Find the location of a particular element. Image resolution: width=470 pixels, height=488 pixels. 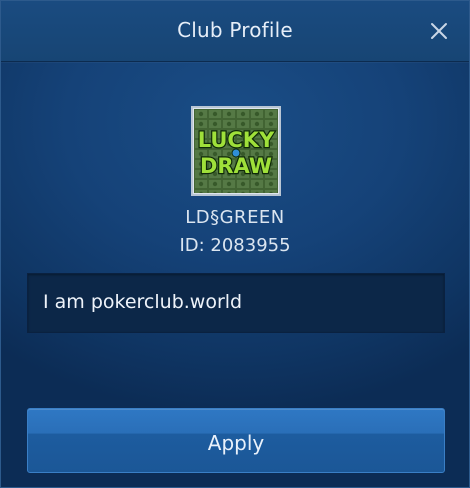

club-name: LD§GREEN is located at coordinates (235, 217).